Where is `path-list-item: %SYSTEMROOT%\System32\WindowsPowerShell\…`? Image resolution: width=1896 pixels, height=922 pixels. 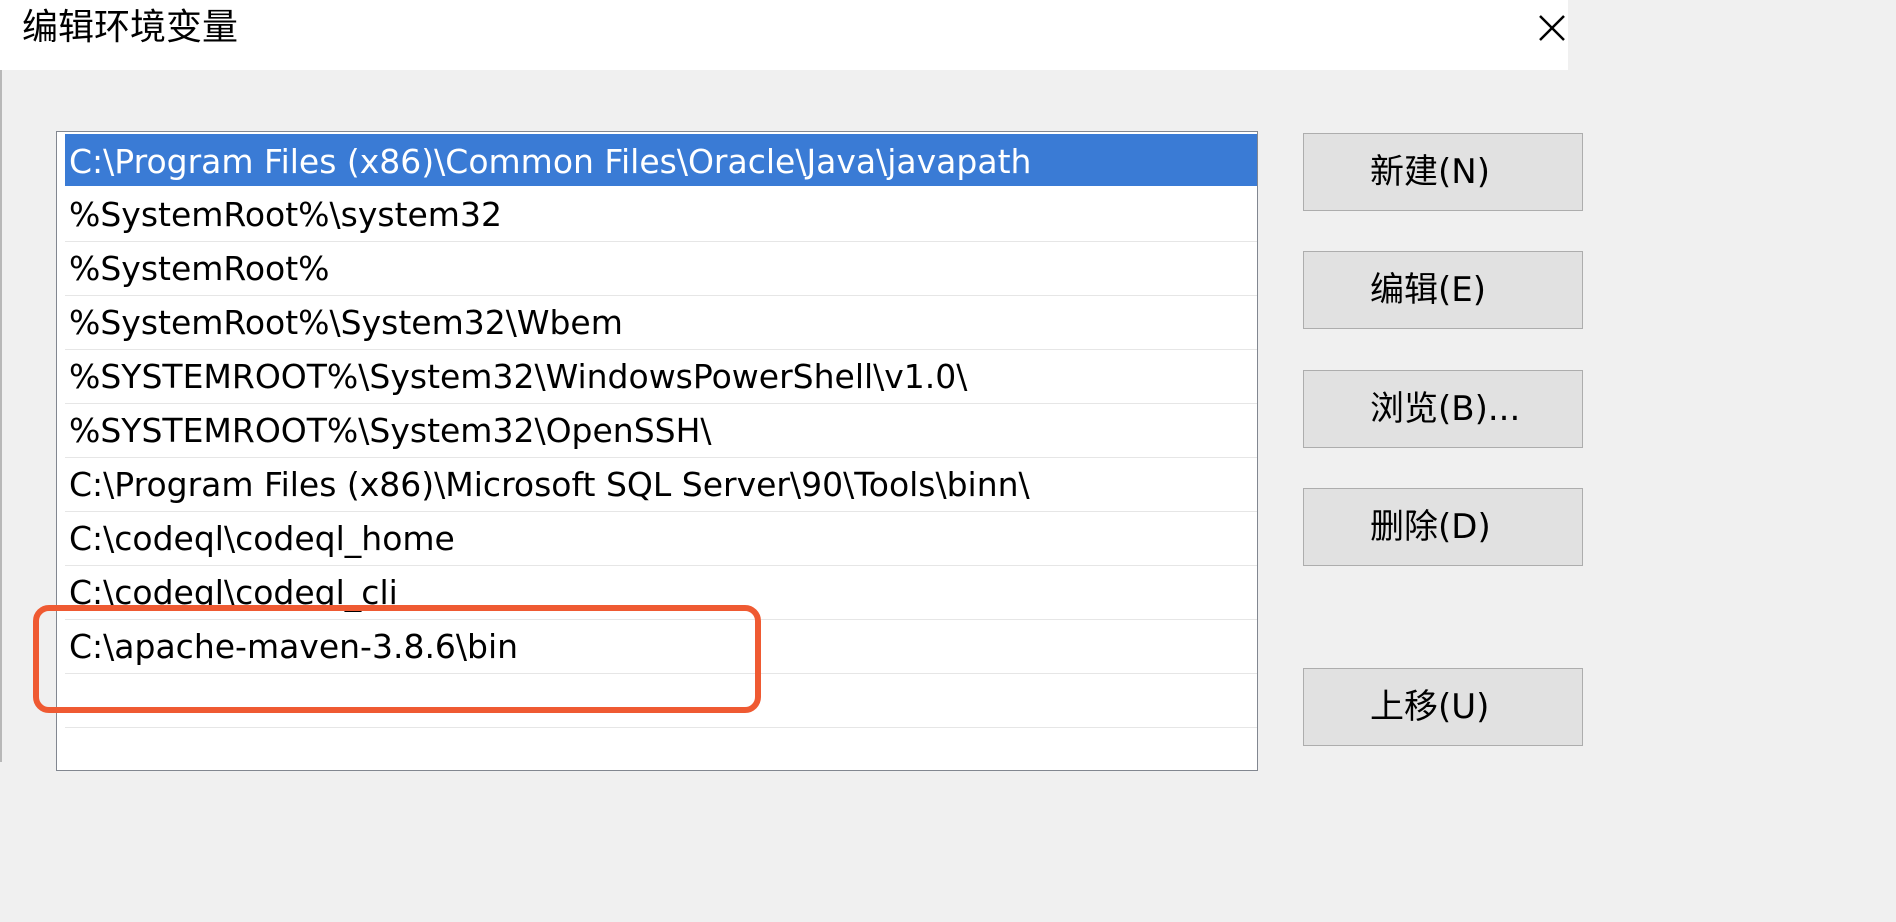
path-list-item: %SYSTEMROOT%\System32\WindowsPowerShell\… is located at coordinates (661, 377).